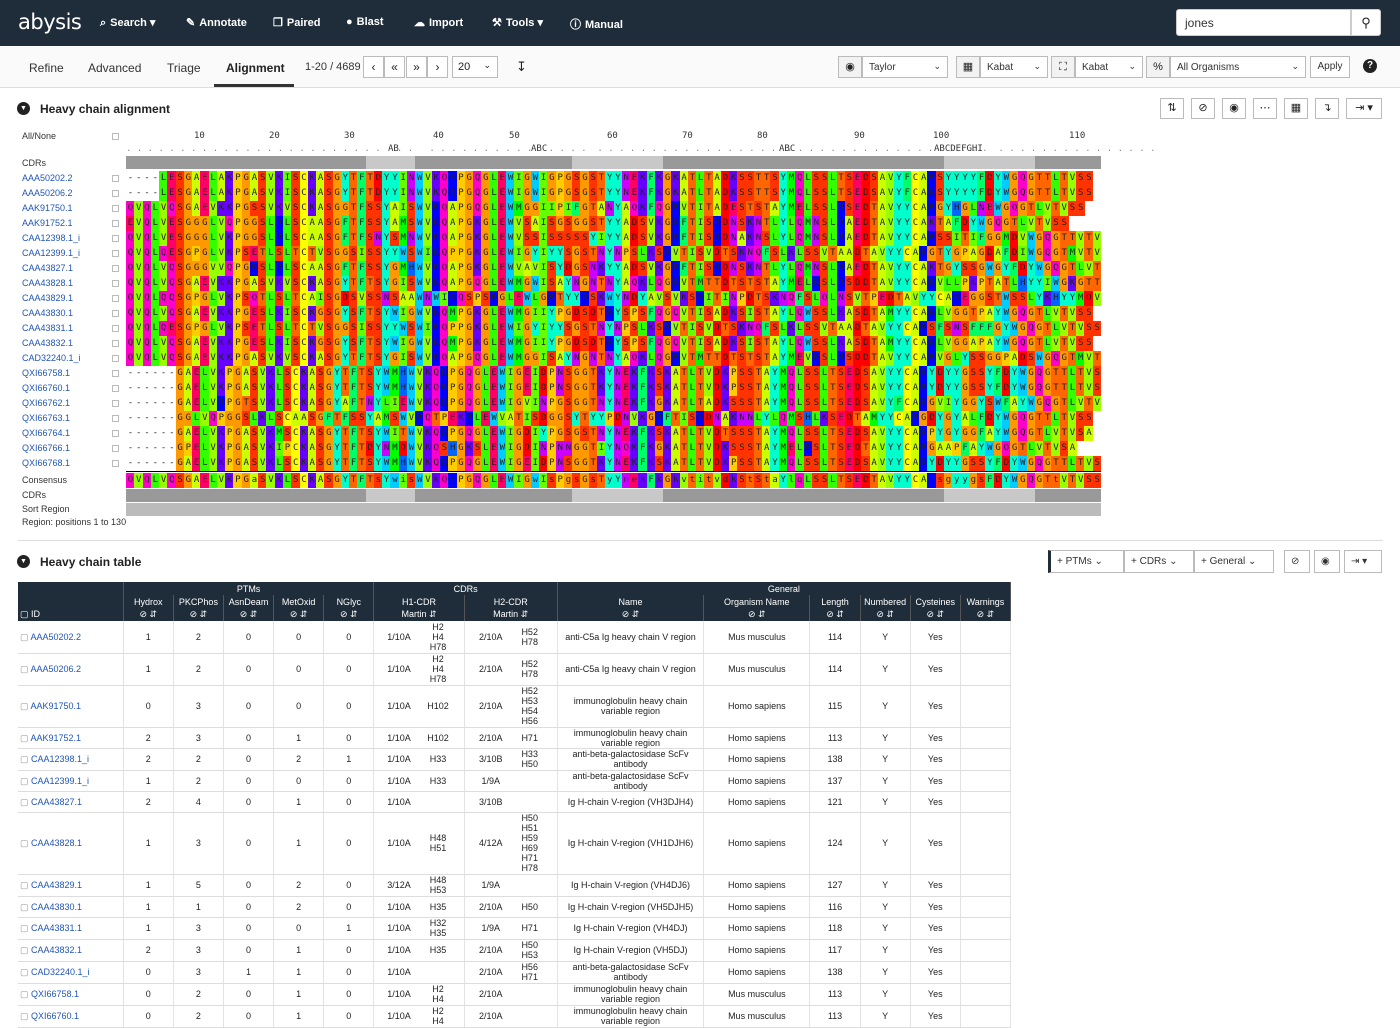 The image size is (1400, 1028). What do you see at coordinates (46, 388) in the screenshot?
I see `sequence-id-link: QXI66760.1` at bounding box center [46, 388].